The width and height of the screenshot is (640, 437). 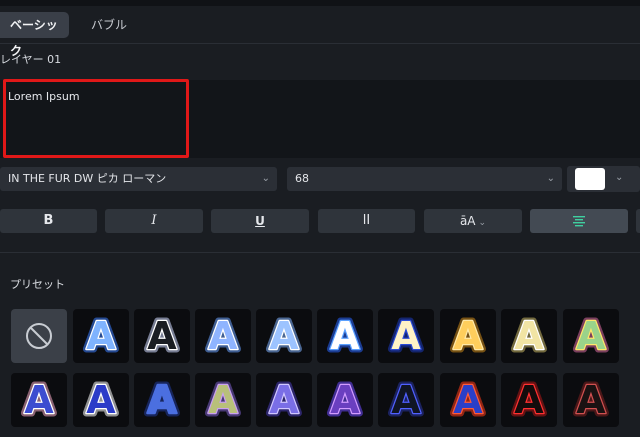 What do you see at coordinates (590, 179) in the screenshot?
I see `color-swatch` at bounding box center [590, 179].